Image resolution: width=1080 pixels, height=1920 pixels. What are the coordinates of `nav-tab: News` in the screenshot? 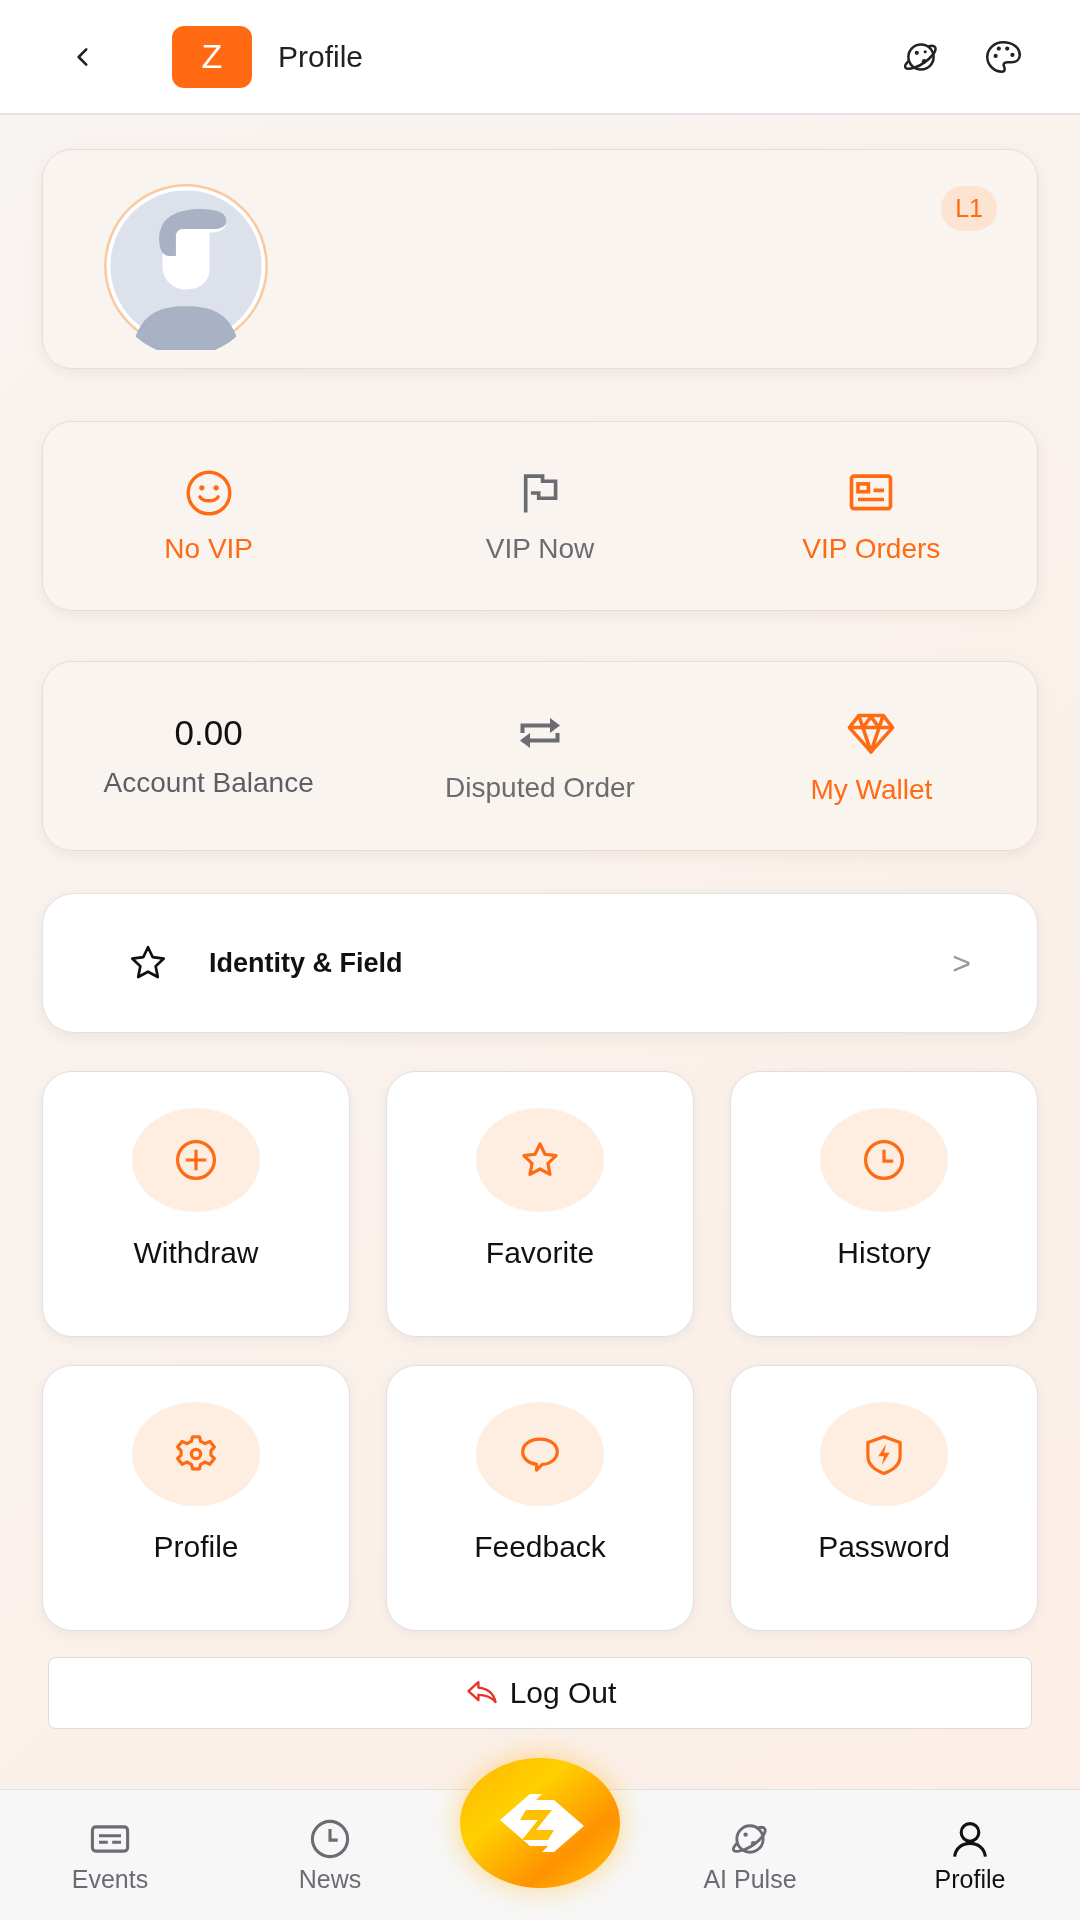 It's located at (330, 1855).